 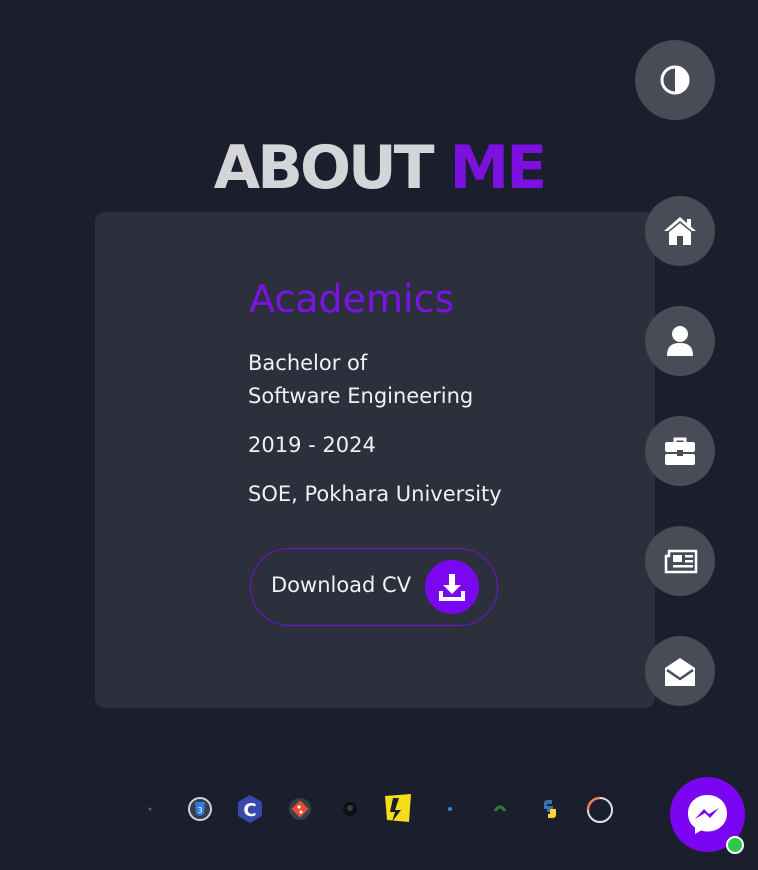 I want to click on css-icon: 3, so click(x=200, y=809).